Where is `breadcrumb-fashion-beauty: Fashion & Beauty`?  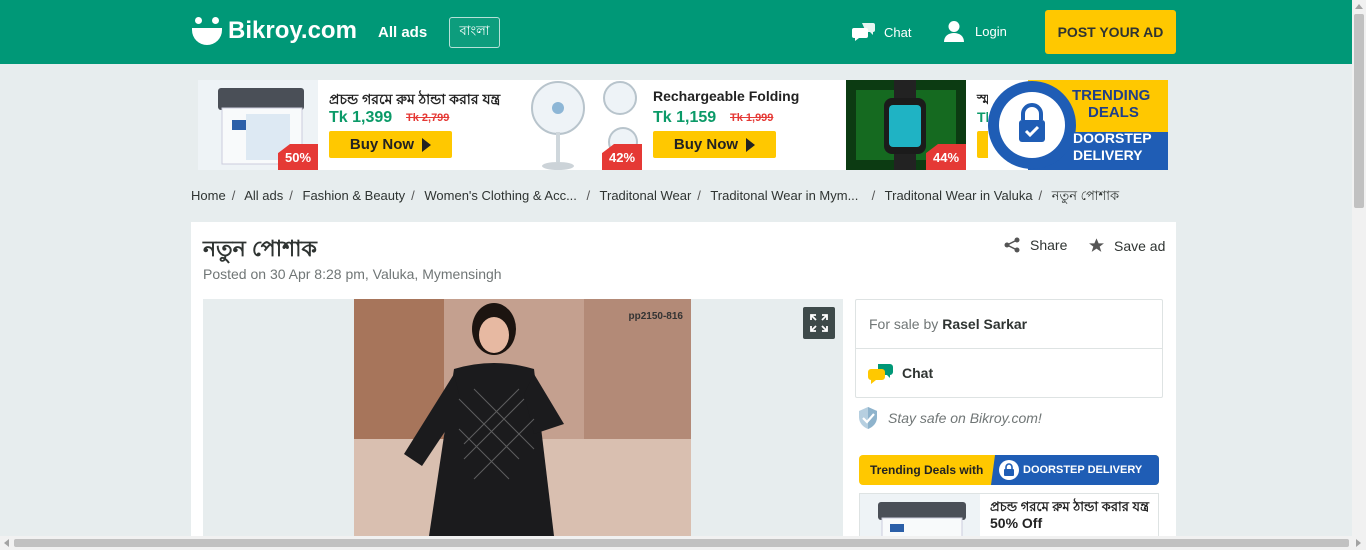
breadcrumb-fashion-beauty: Fashion & Beauty is located at coordinates (354, 195).